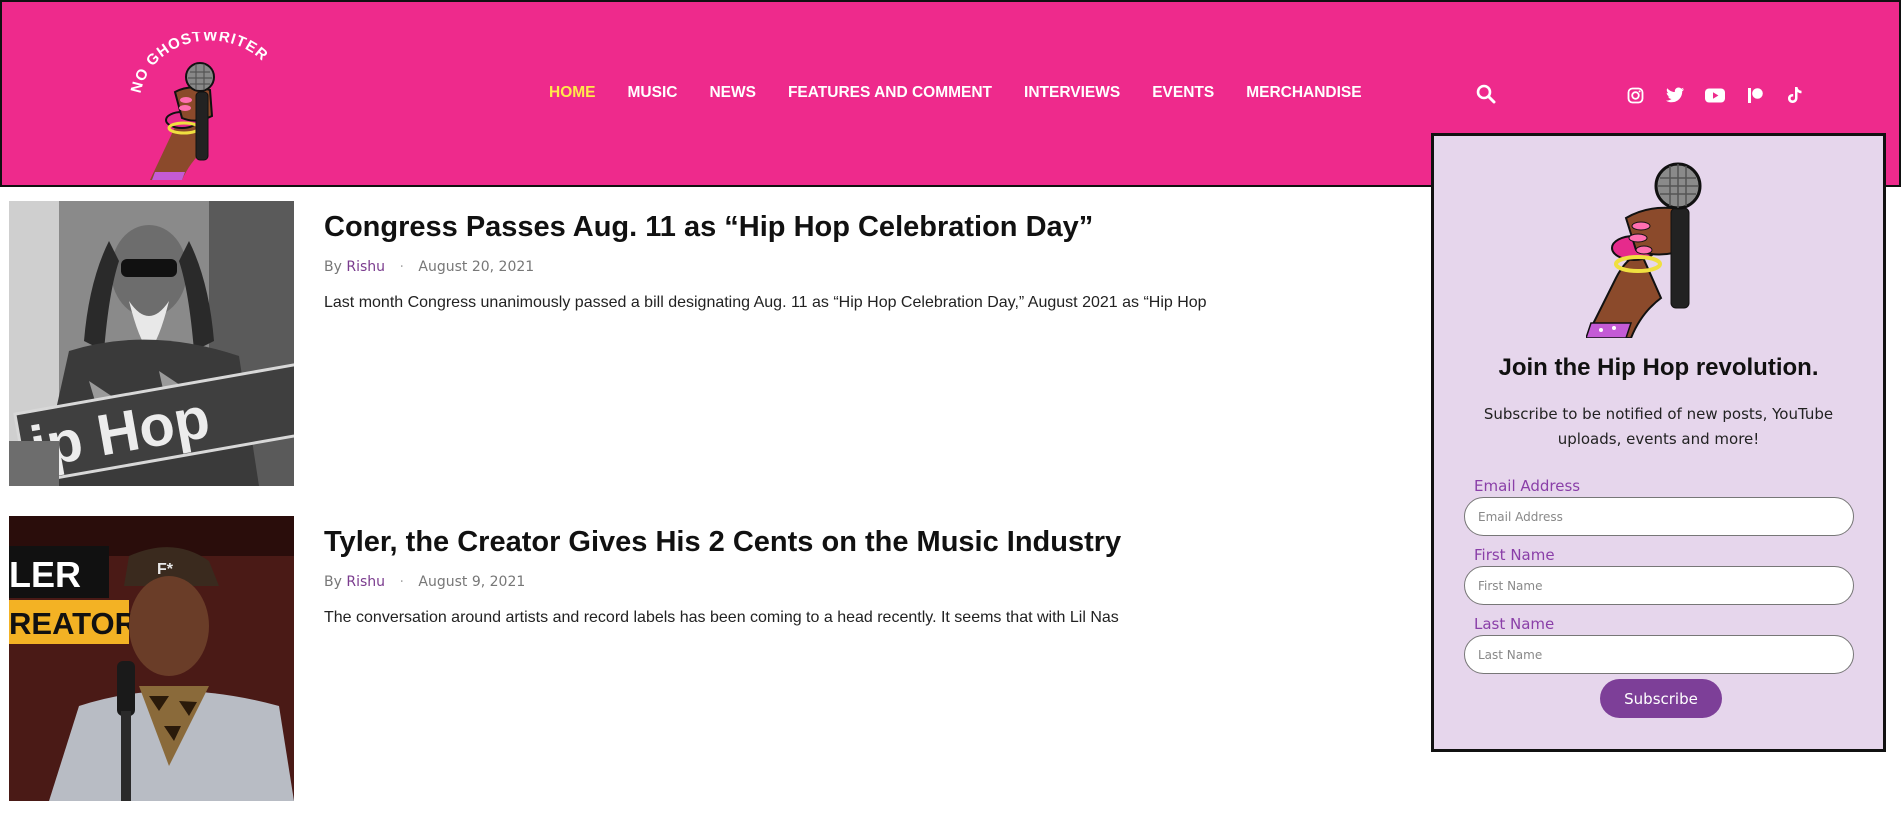 This screenshot has width=1901, height=819. I want to click on first-name-label: First Name, so click(1514, 555).